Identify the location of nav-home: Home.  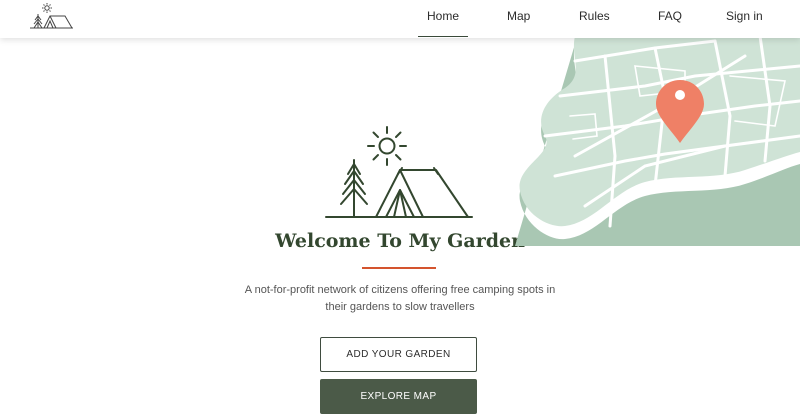
(443, 23).